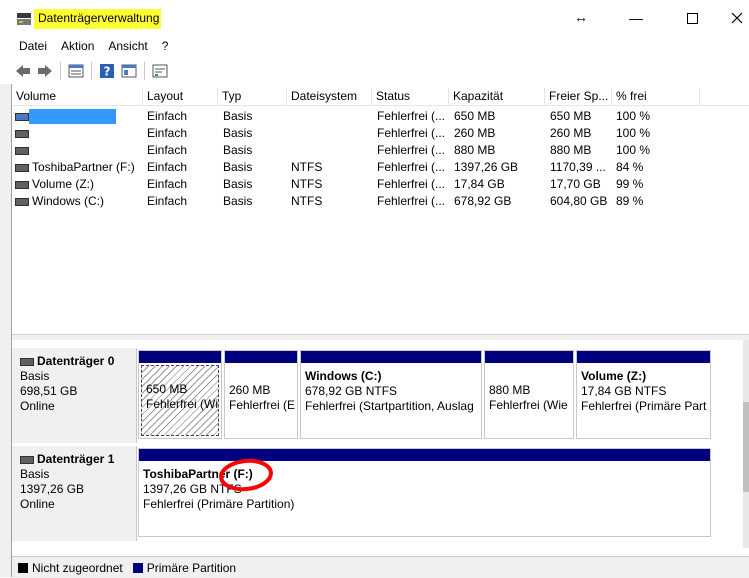 Image resolution: width=749 pixels, height=578 pixels. I want to click on capacity-cell: 17,84 GB, so click(479, 184).